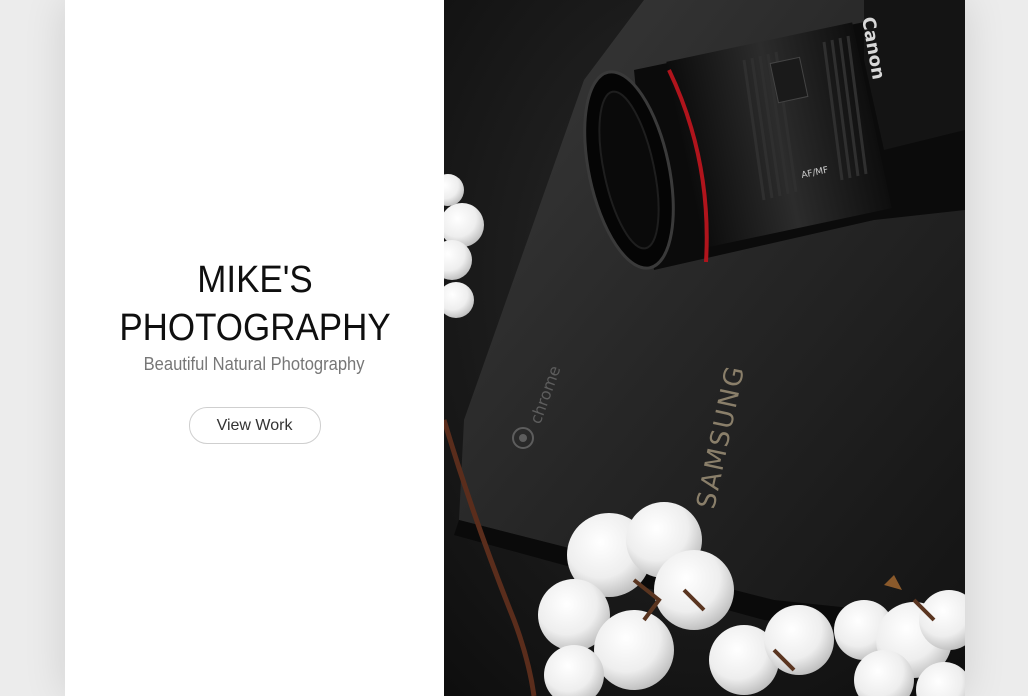  Describe the element at coordinates (254, 364) in the screenshot. I see `site-subtitle: Beautiful Natural Photography` at that location.